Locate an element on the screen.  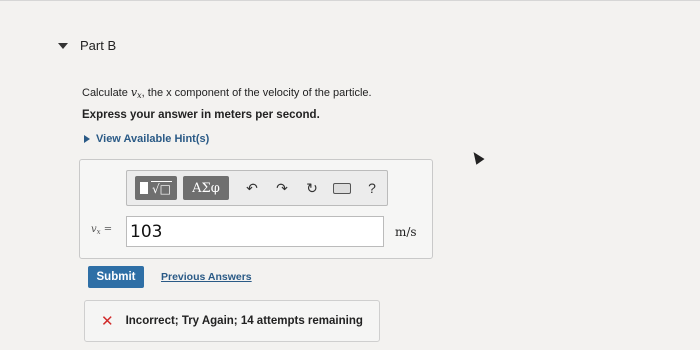
reset-icon: ↻ is located at coordinates (312, 188).